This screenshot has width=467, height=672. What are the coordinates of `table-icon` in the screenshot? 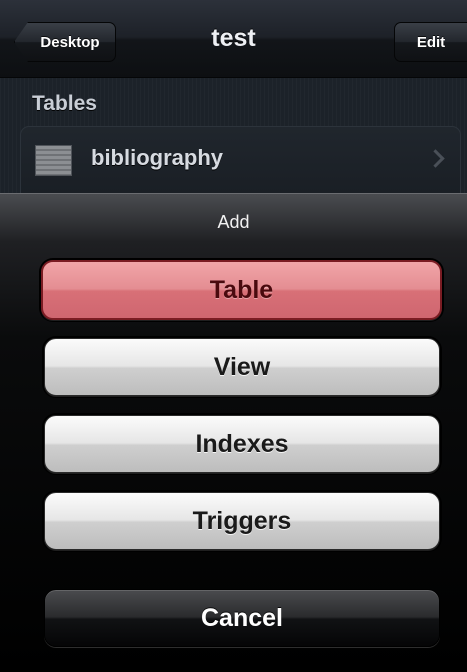 It's located at (53, 160).